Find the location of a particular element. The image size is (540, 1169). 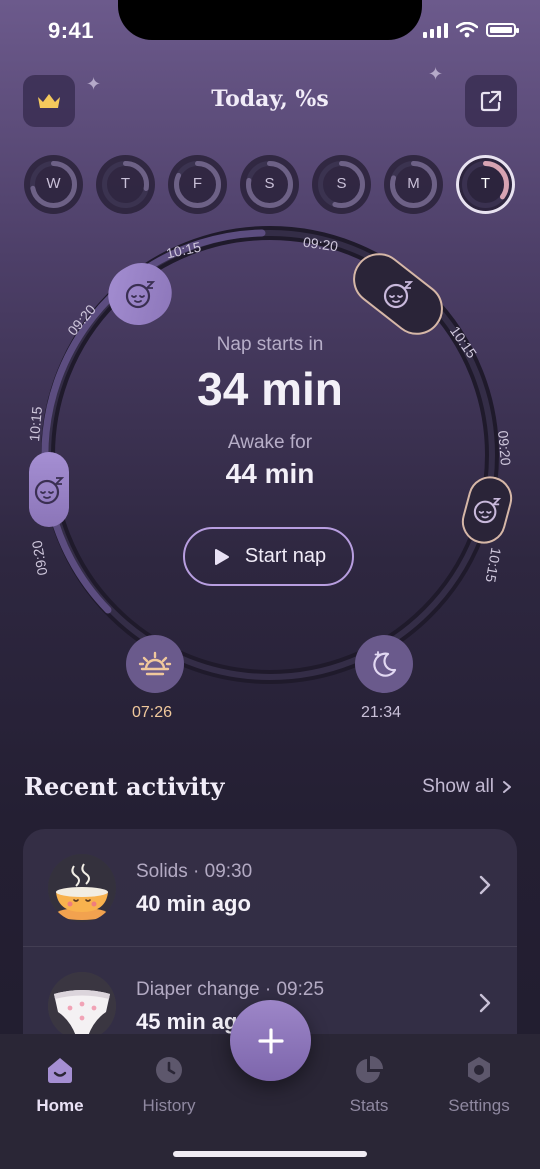

tab-settings: Settings is located at coordinates (479, 1083).